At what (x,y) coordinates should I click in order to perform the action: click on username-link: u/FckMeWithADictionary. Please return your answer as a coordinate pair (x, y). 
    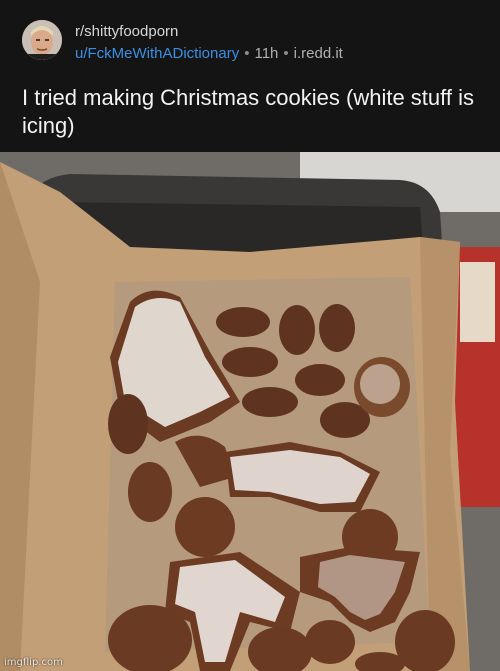
    Looking at the image, I should click on (157, 53).